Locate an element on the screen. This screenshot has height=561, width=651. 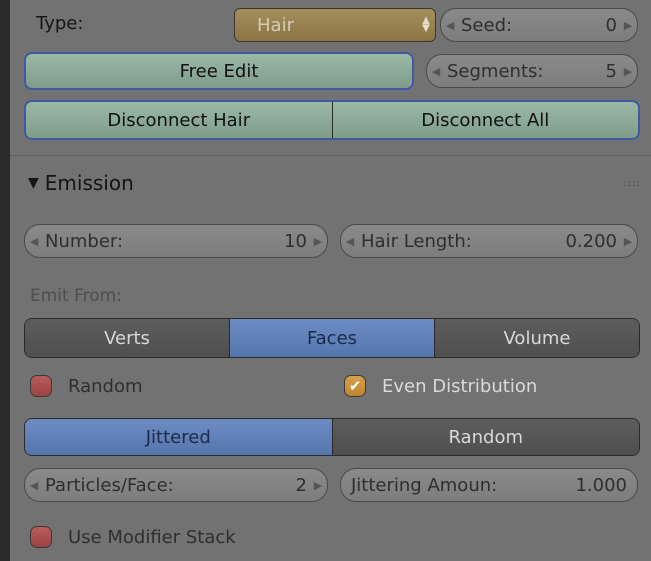
disconnect-buttons: Disconnect Hair Disconnect All is located at coordinates (332, 120).